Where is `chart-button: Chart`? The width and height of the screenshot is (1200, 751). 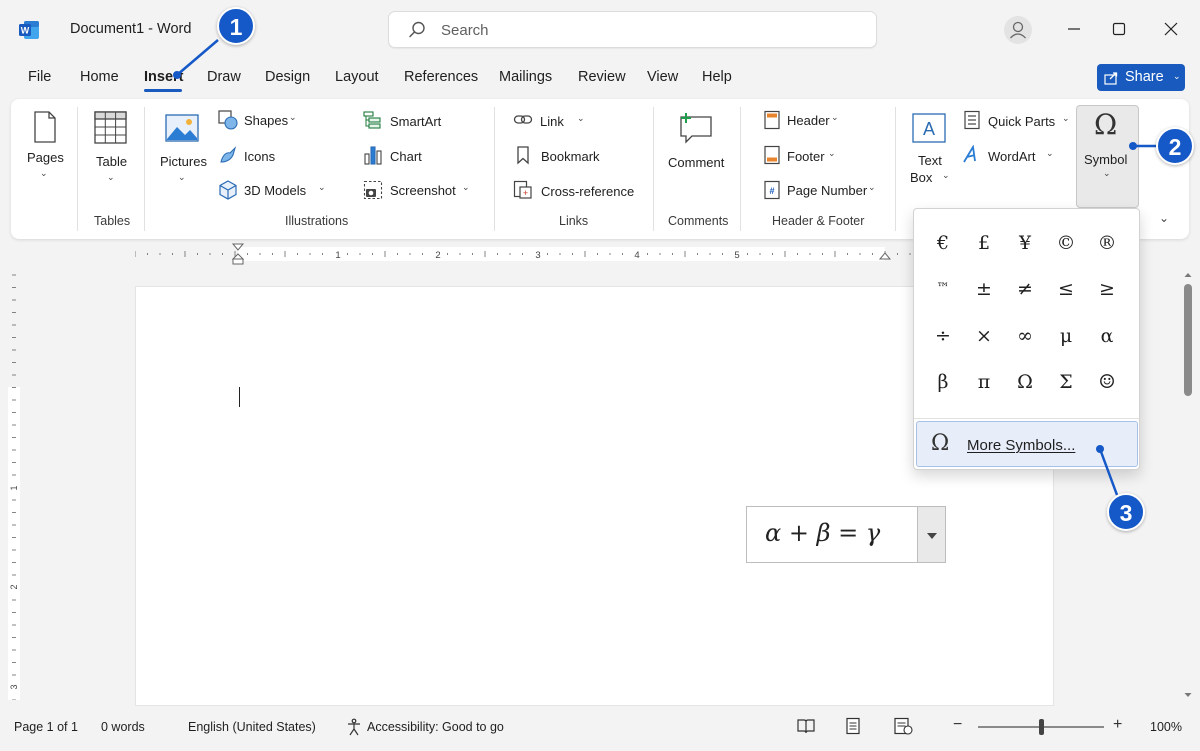 chart-button: Chart is located at coordinates (408, 156).